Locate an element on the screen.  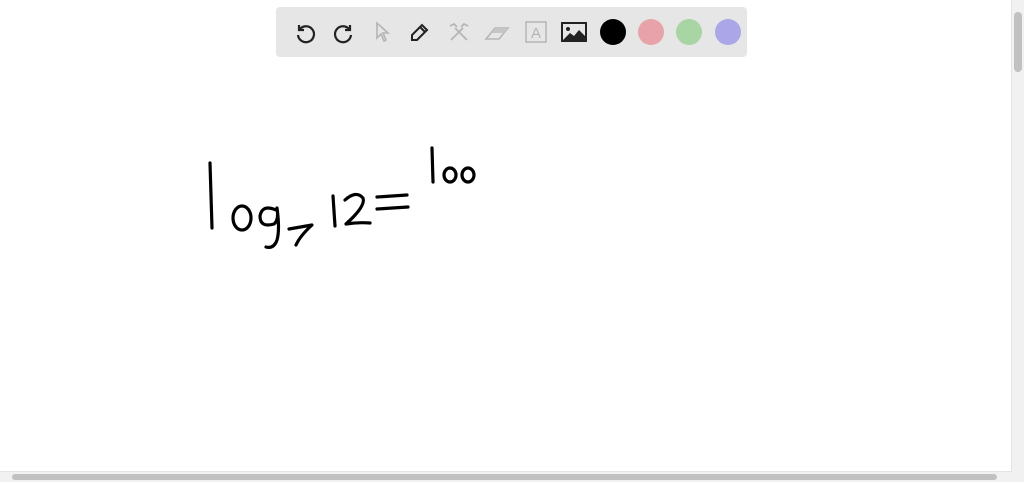
color-green is located at coordinates (689, 32).